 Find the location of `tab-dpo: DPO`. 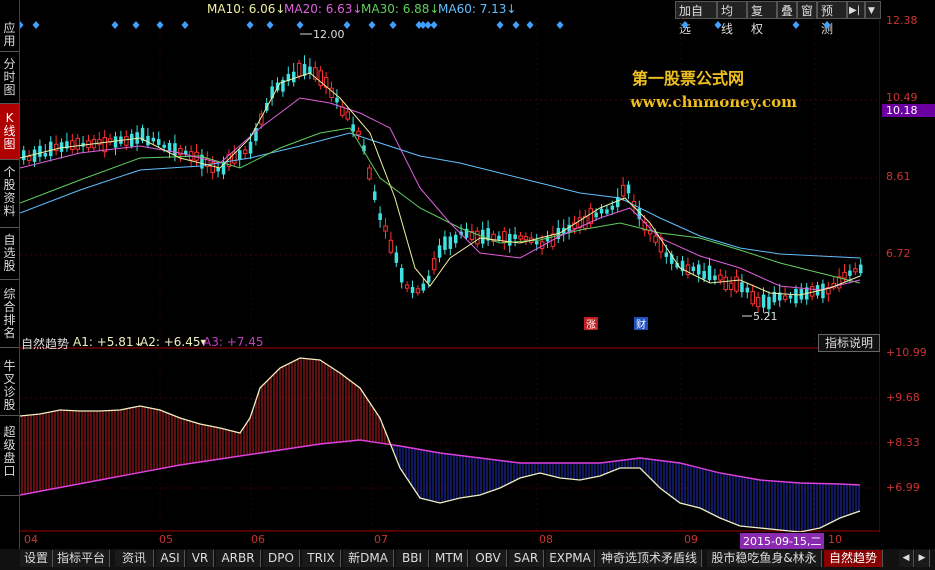

tab-dpo: DPO is located at coordinates (281, 558).